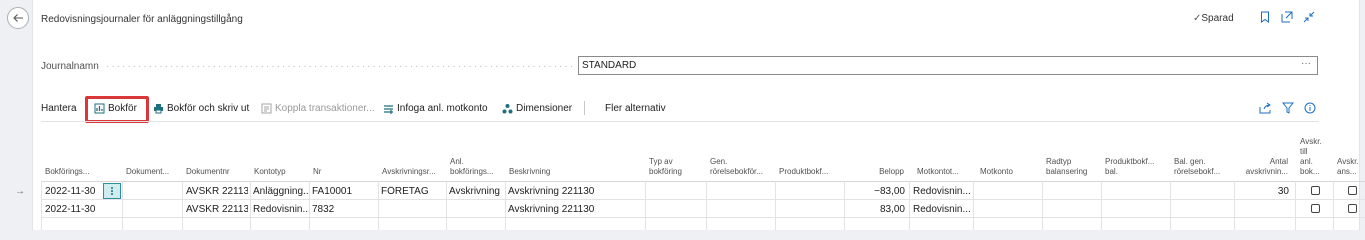 This screenshot has width=1365, height=240. I want to click on dimensions-icon, so click(507, 108).